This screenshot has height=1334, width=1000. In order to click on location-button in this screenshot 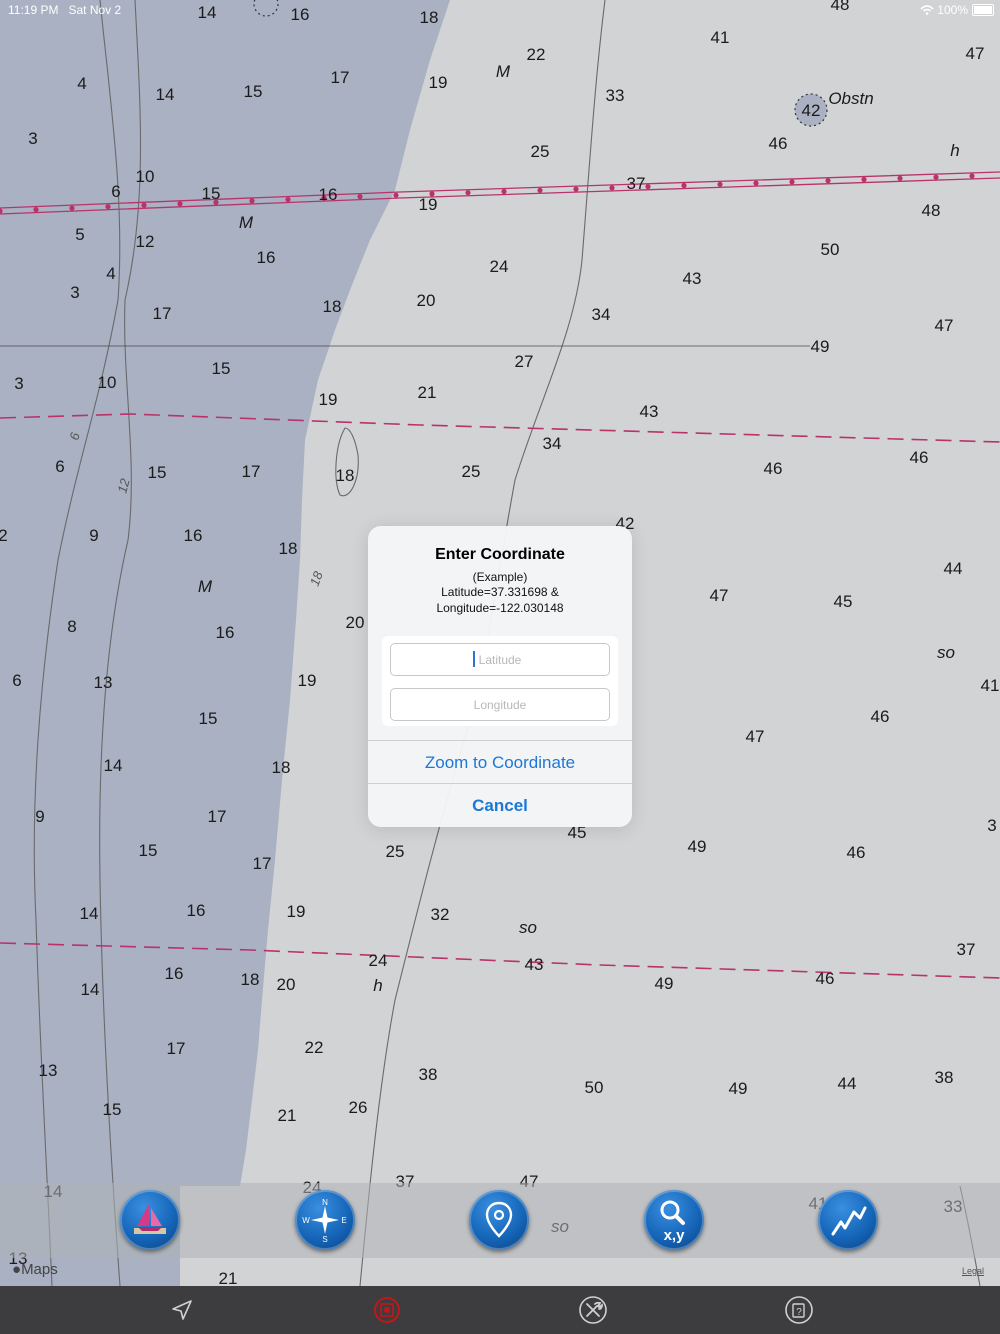, I will do `click(499, 1220)`.